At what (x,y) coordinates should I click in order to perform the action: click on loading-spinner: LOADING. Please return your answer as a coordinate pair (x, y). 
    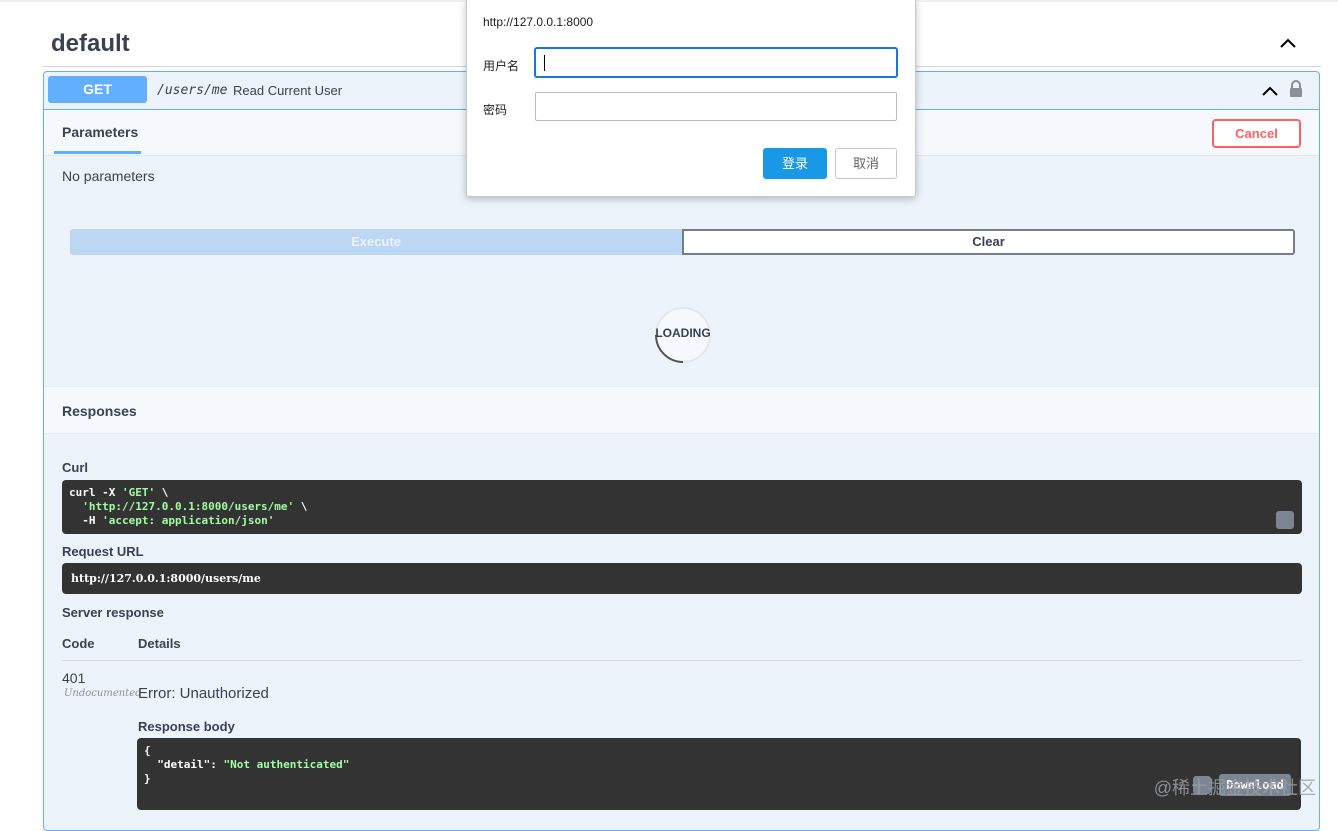
    Looking at the image, I should click on (683, 335).